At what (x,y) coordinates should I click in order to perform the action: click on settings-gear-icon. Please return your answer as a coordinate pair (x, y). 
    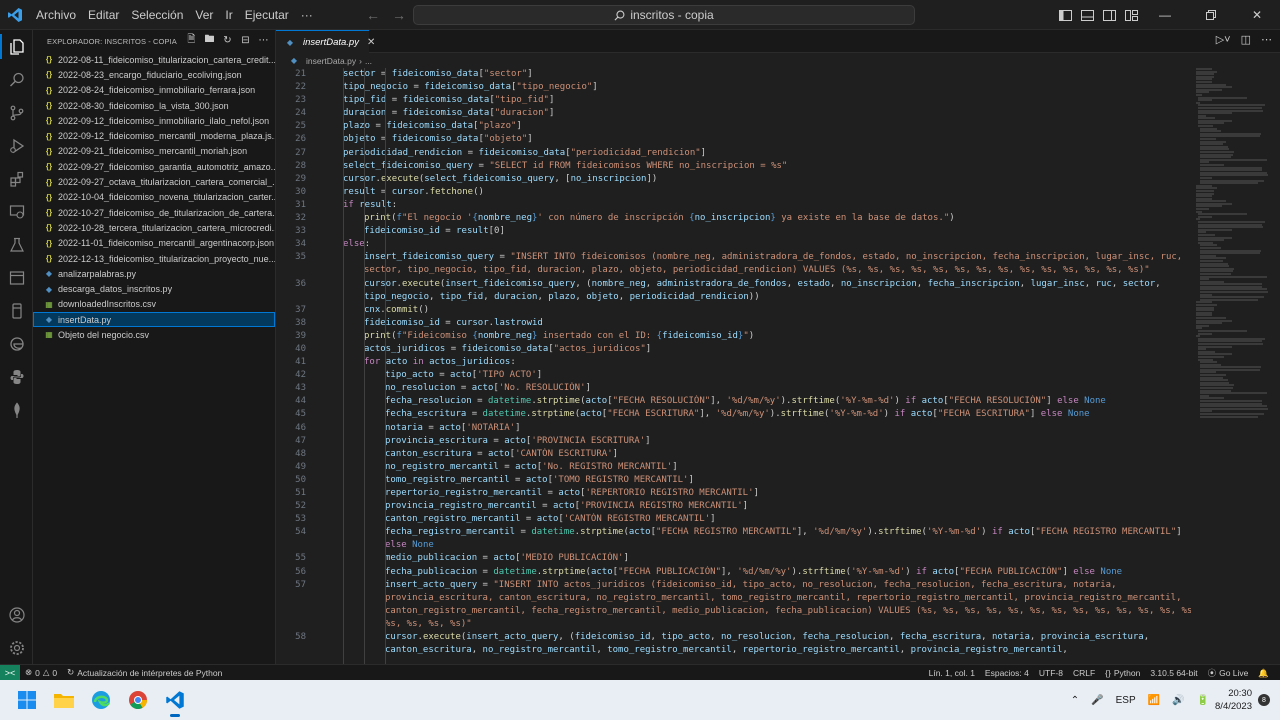
    Looking at the image, I should click on (16, 647).